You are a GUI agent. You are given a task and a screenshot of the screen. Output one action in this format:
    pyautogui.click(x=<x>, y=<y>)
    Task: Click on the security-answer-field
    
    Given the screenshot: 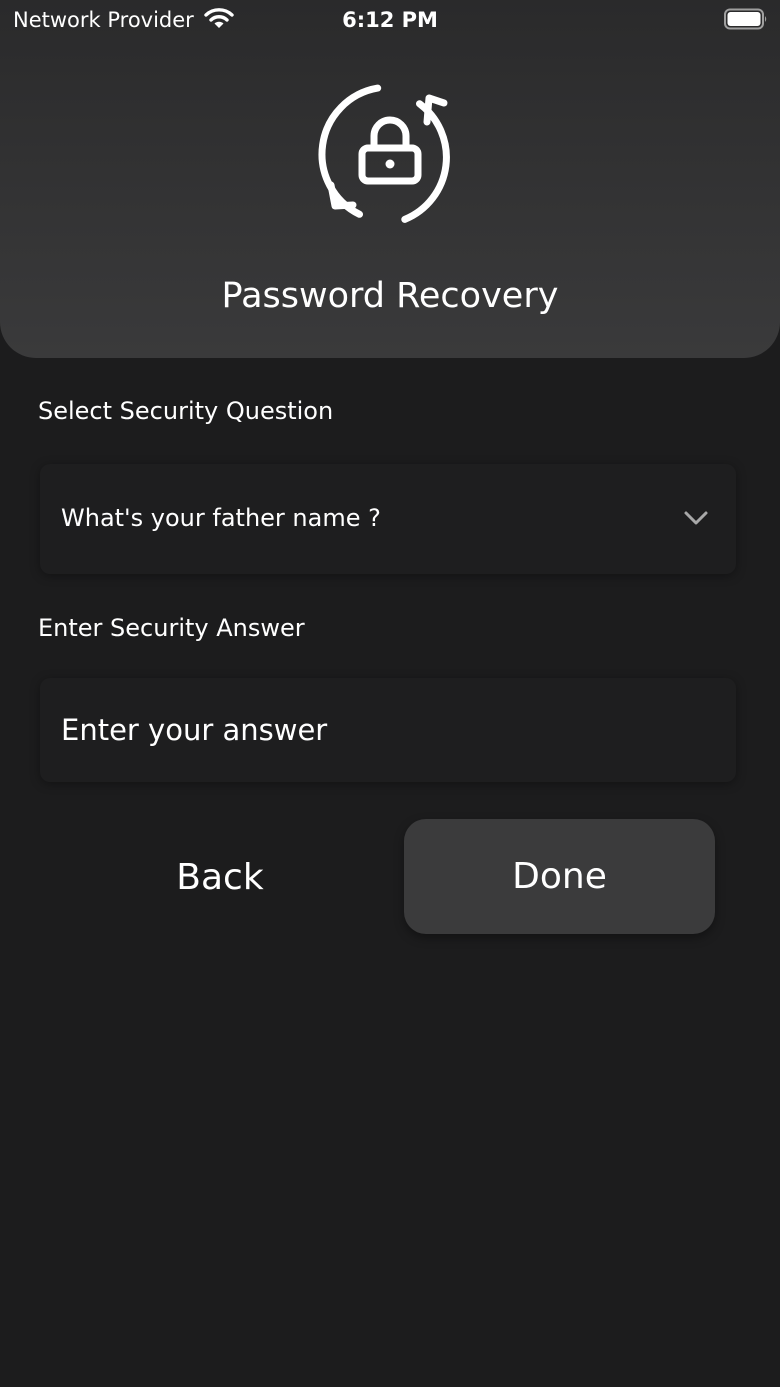 What is the action you would take?
    pyautogui.click(x=388, y=730)
    